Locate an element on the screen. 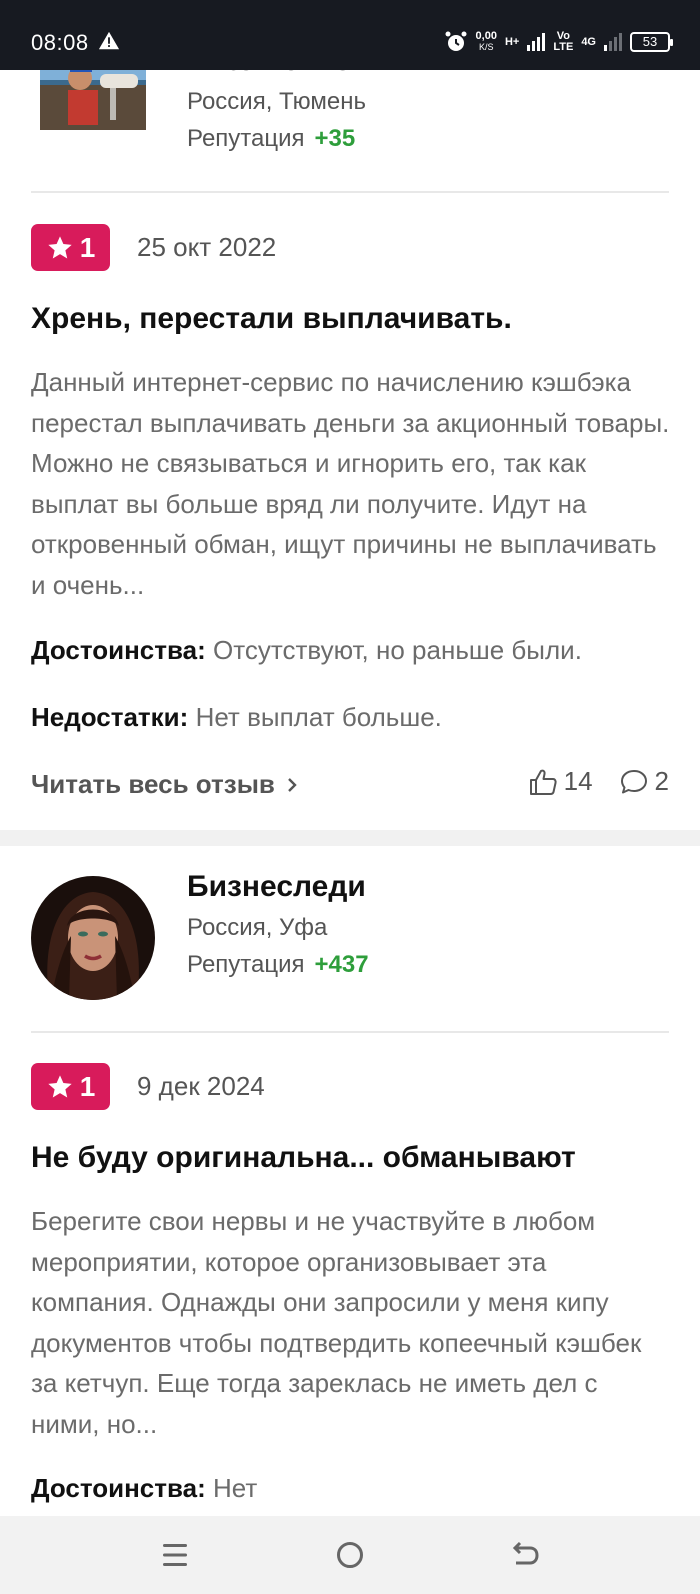 The width and height of the screenshot is (700, 1594). cons-text: Нет выплат больше. is located at coordinates (318, 717).